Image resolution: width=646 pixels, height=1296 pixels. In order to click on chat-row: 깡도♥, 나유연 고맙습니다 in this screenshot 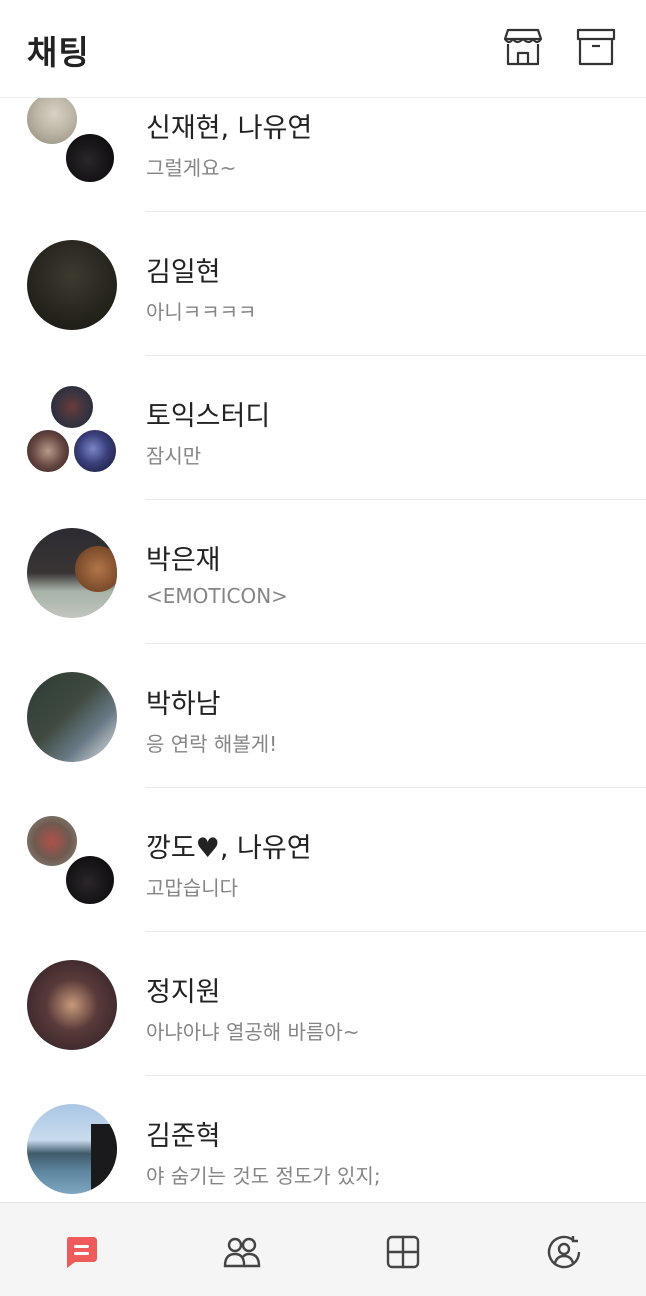, I will do `click(323, 860)`.